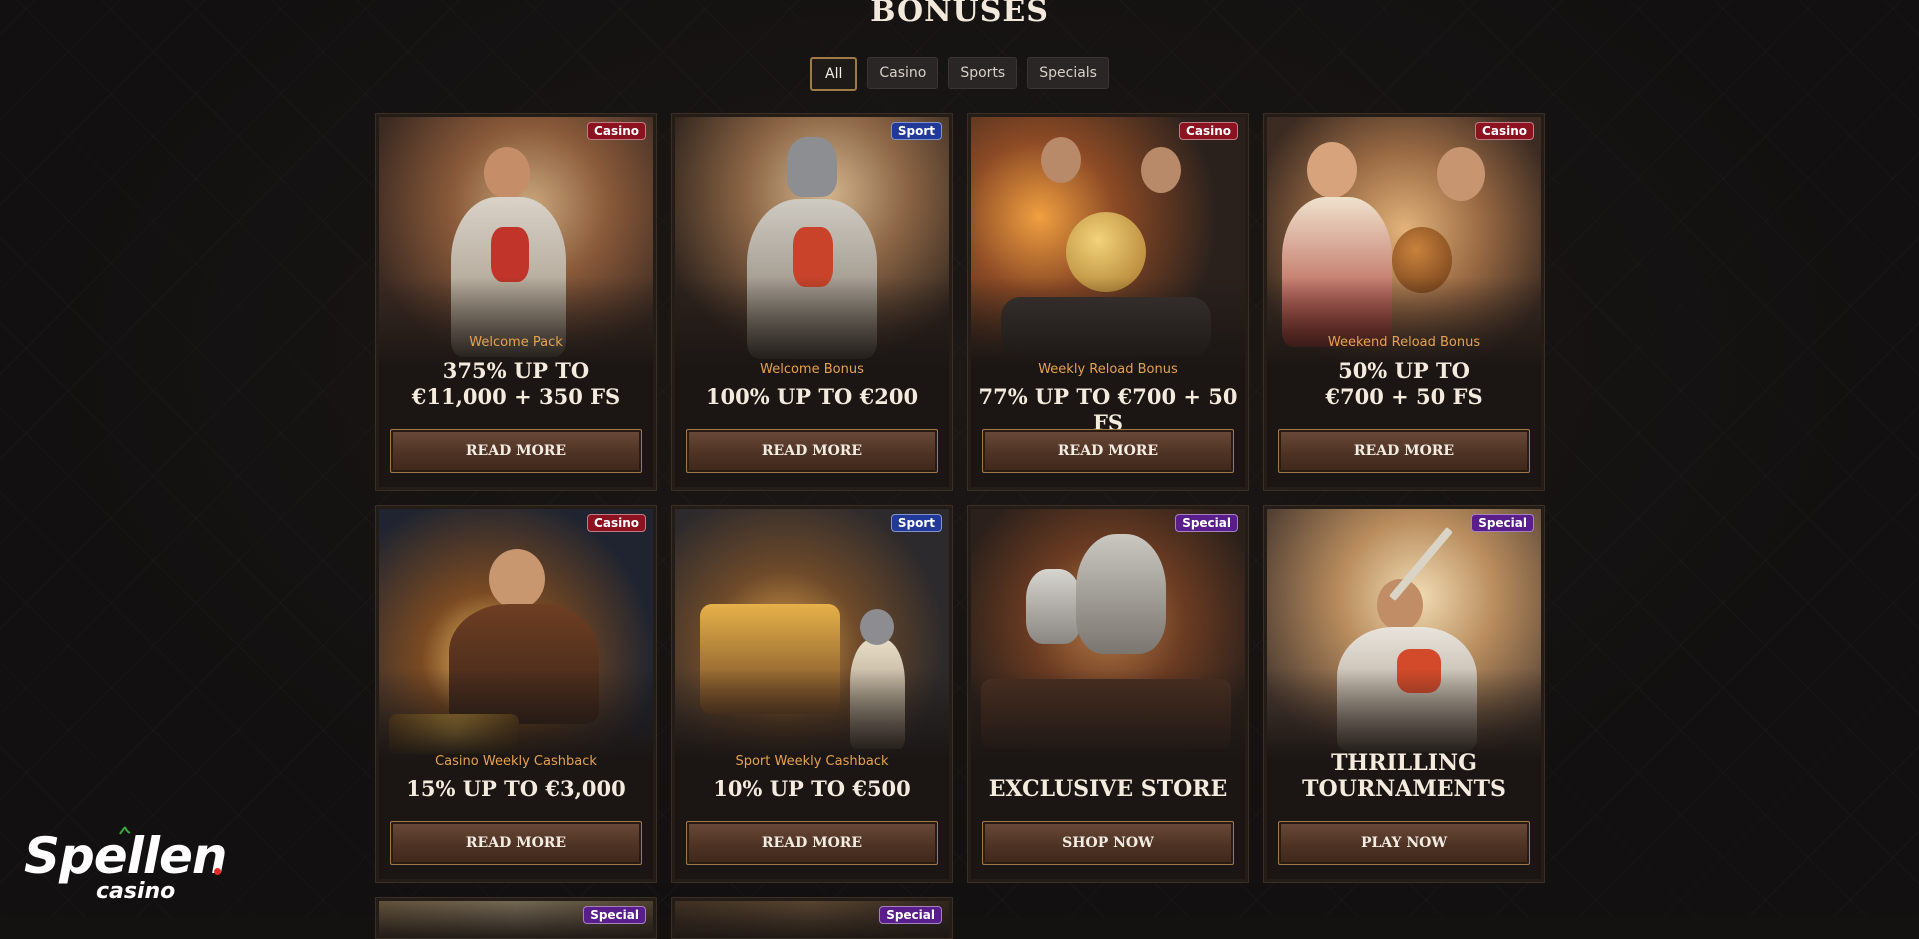  Describe the element at coordinates (516, 761) in the screenshot. I see `bonus-subtitle: Casino Weekly Cashback` at that location.